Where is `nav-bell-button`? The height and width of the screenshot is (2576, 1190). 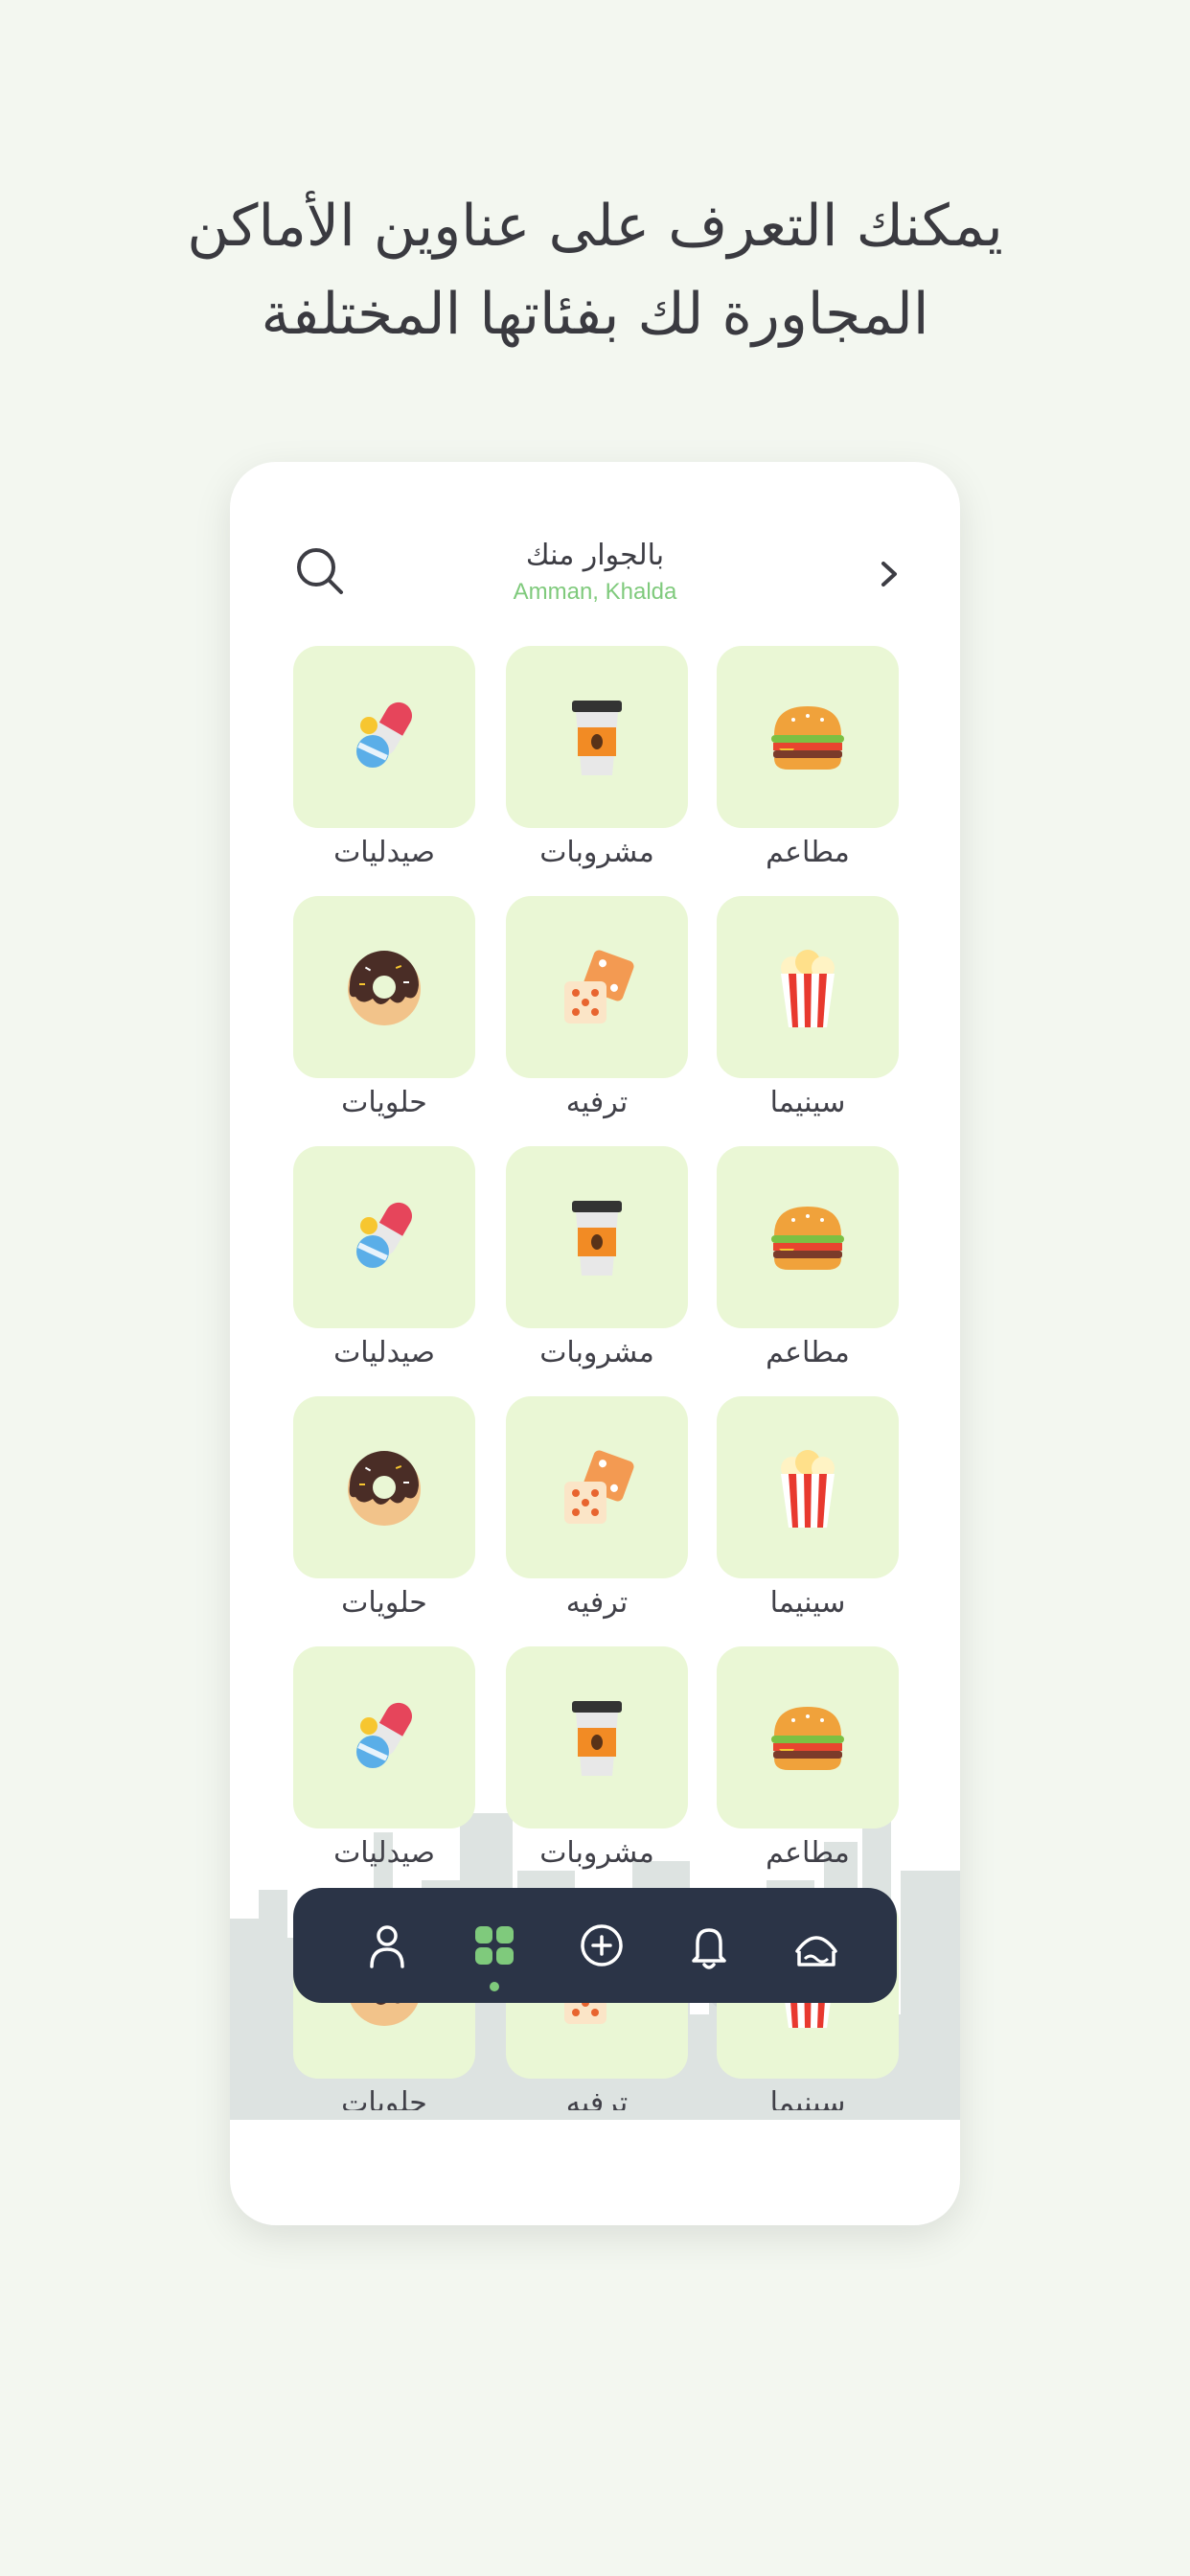
nav-bell-button is located at coordinates (709, 1945).